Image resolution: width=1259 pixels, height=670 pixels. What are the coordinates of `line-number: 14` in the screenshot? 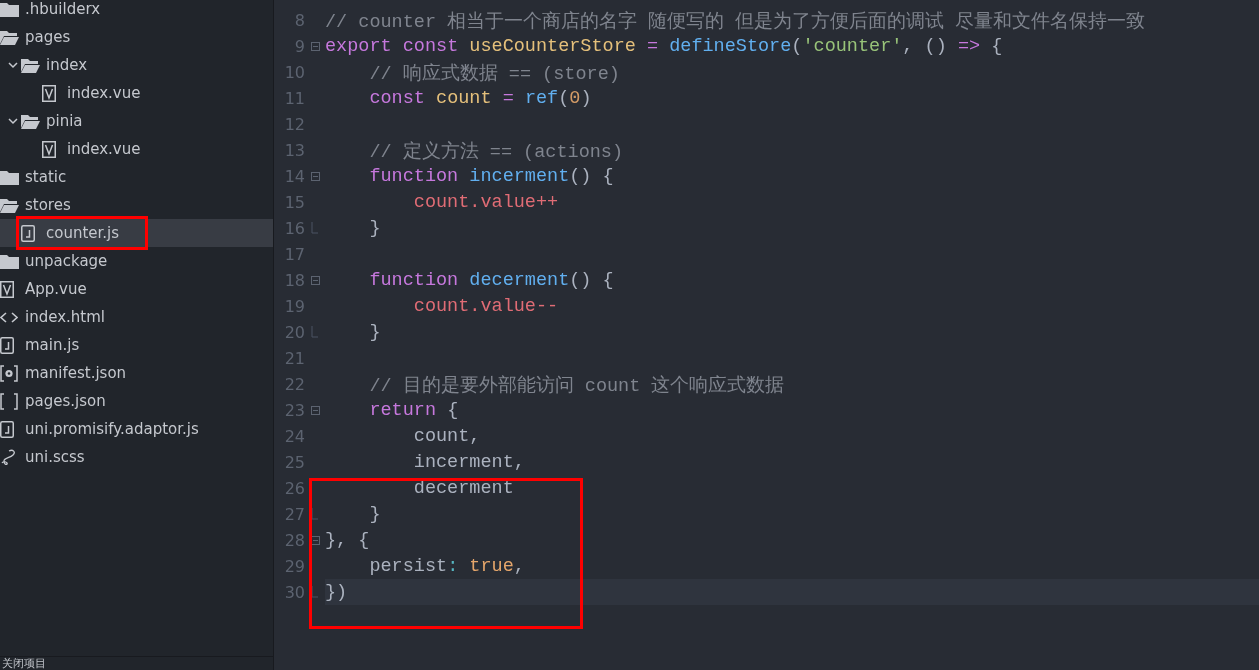 It's located at (294, 176).